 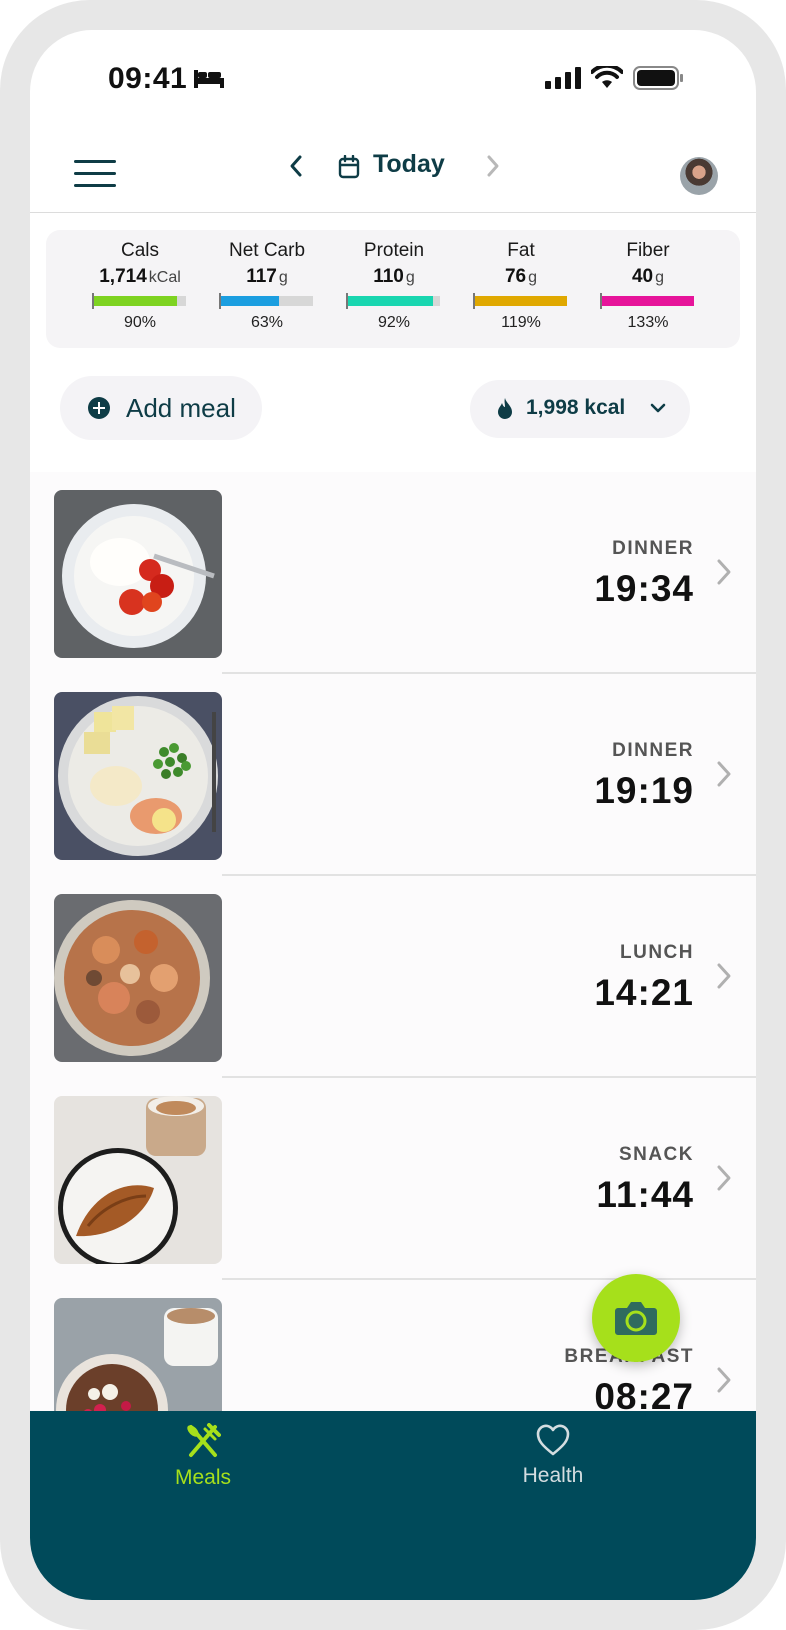 What do you see at coordinates (394, 250) in the screenshot?
I see `macro-name: Protein` at bounding box center [394, 250].